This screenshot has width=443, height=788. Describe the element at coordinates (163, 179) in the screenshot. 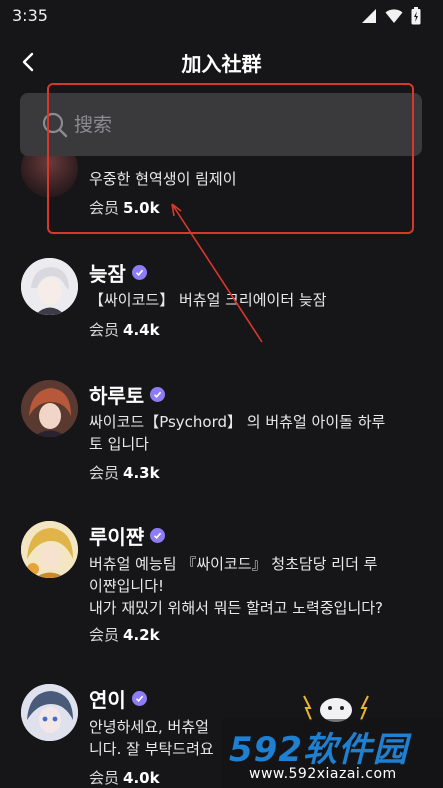

I see `description-line: 우중한 현역생이 림제이` at that location.